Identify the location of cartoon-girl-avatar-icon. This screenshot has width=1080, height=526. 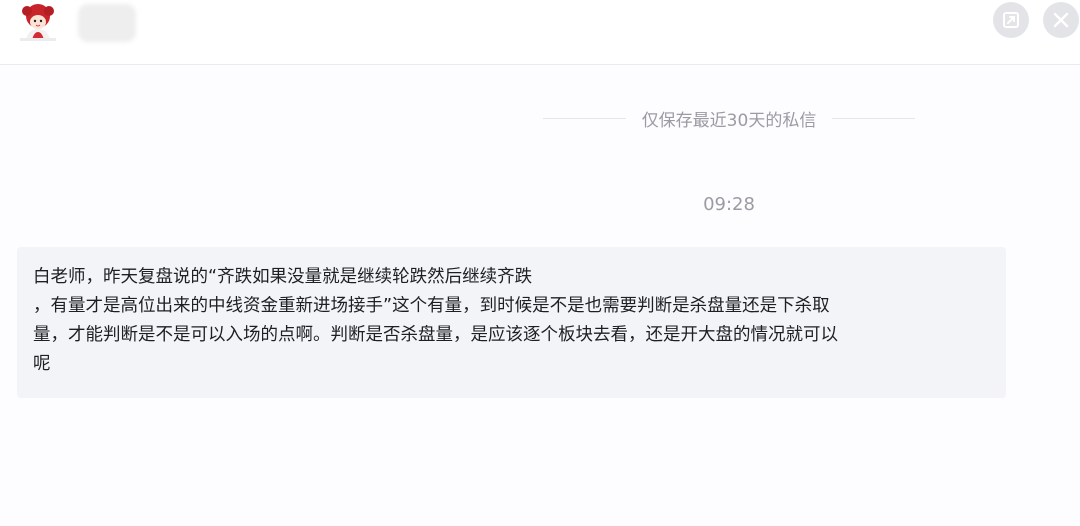
(38, 22).